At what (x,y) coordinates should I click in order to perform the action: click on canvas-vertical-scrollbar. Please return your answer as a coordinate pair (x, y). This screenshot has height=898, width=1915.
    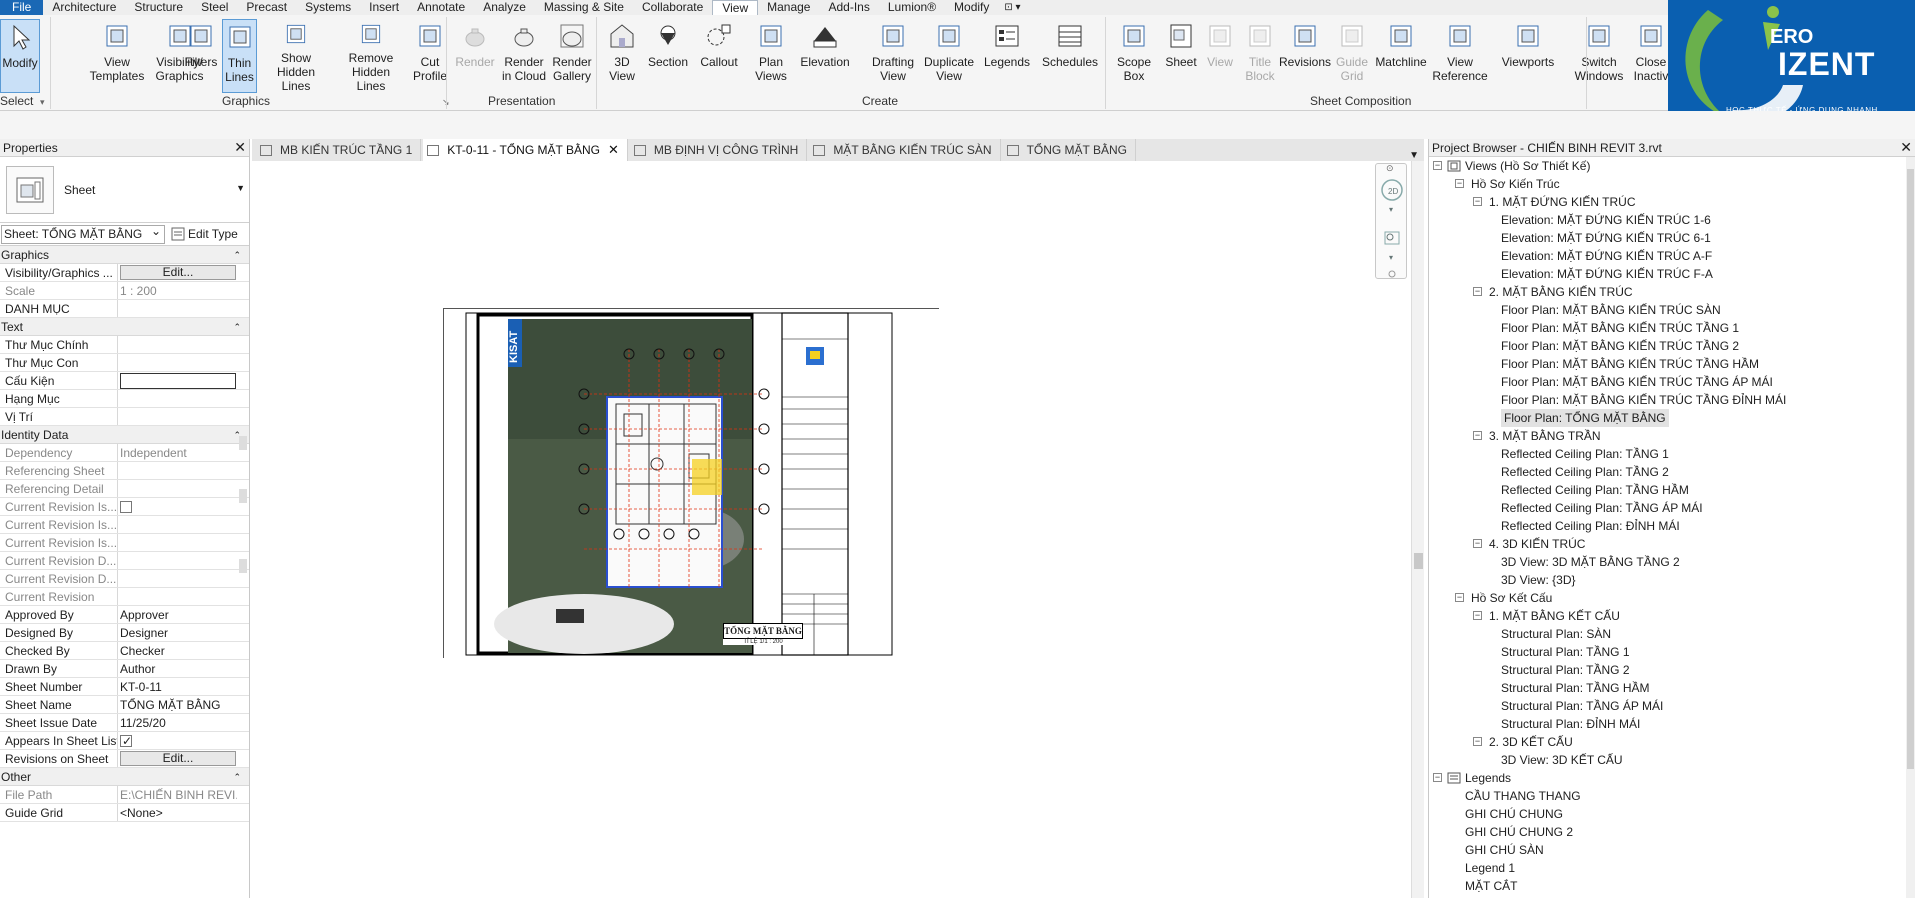
    Looking at the image, I should click on (1417, 529).